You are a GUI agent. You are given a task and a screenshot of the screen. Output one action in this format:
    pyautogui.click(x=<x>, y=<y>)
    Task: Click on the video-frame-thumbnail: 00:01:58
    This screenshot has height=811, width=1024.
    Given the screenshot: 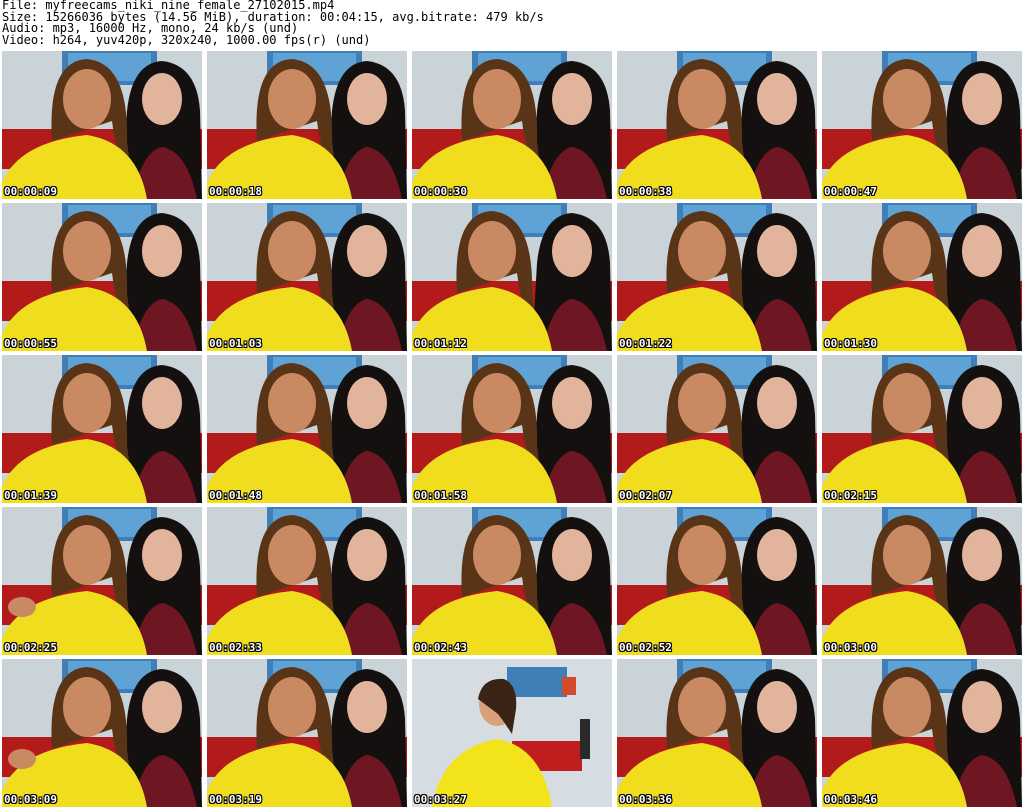 What is the action you would take?
    pyautogui.click(x=512, y=429)
    